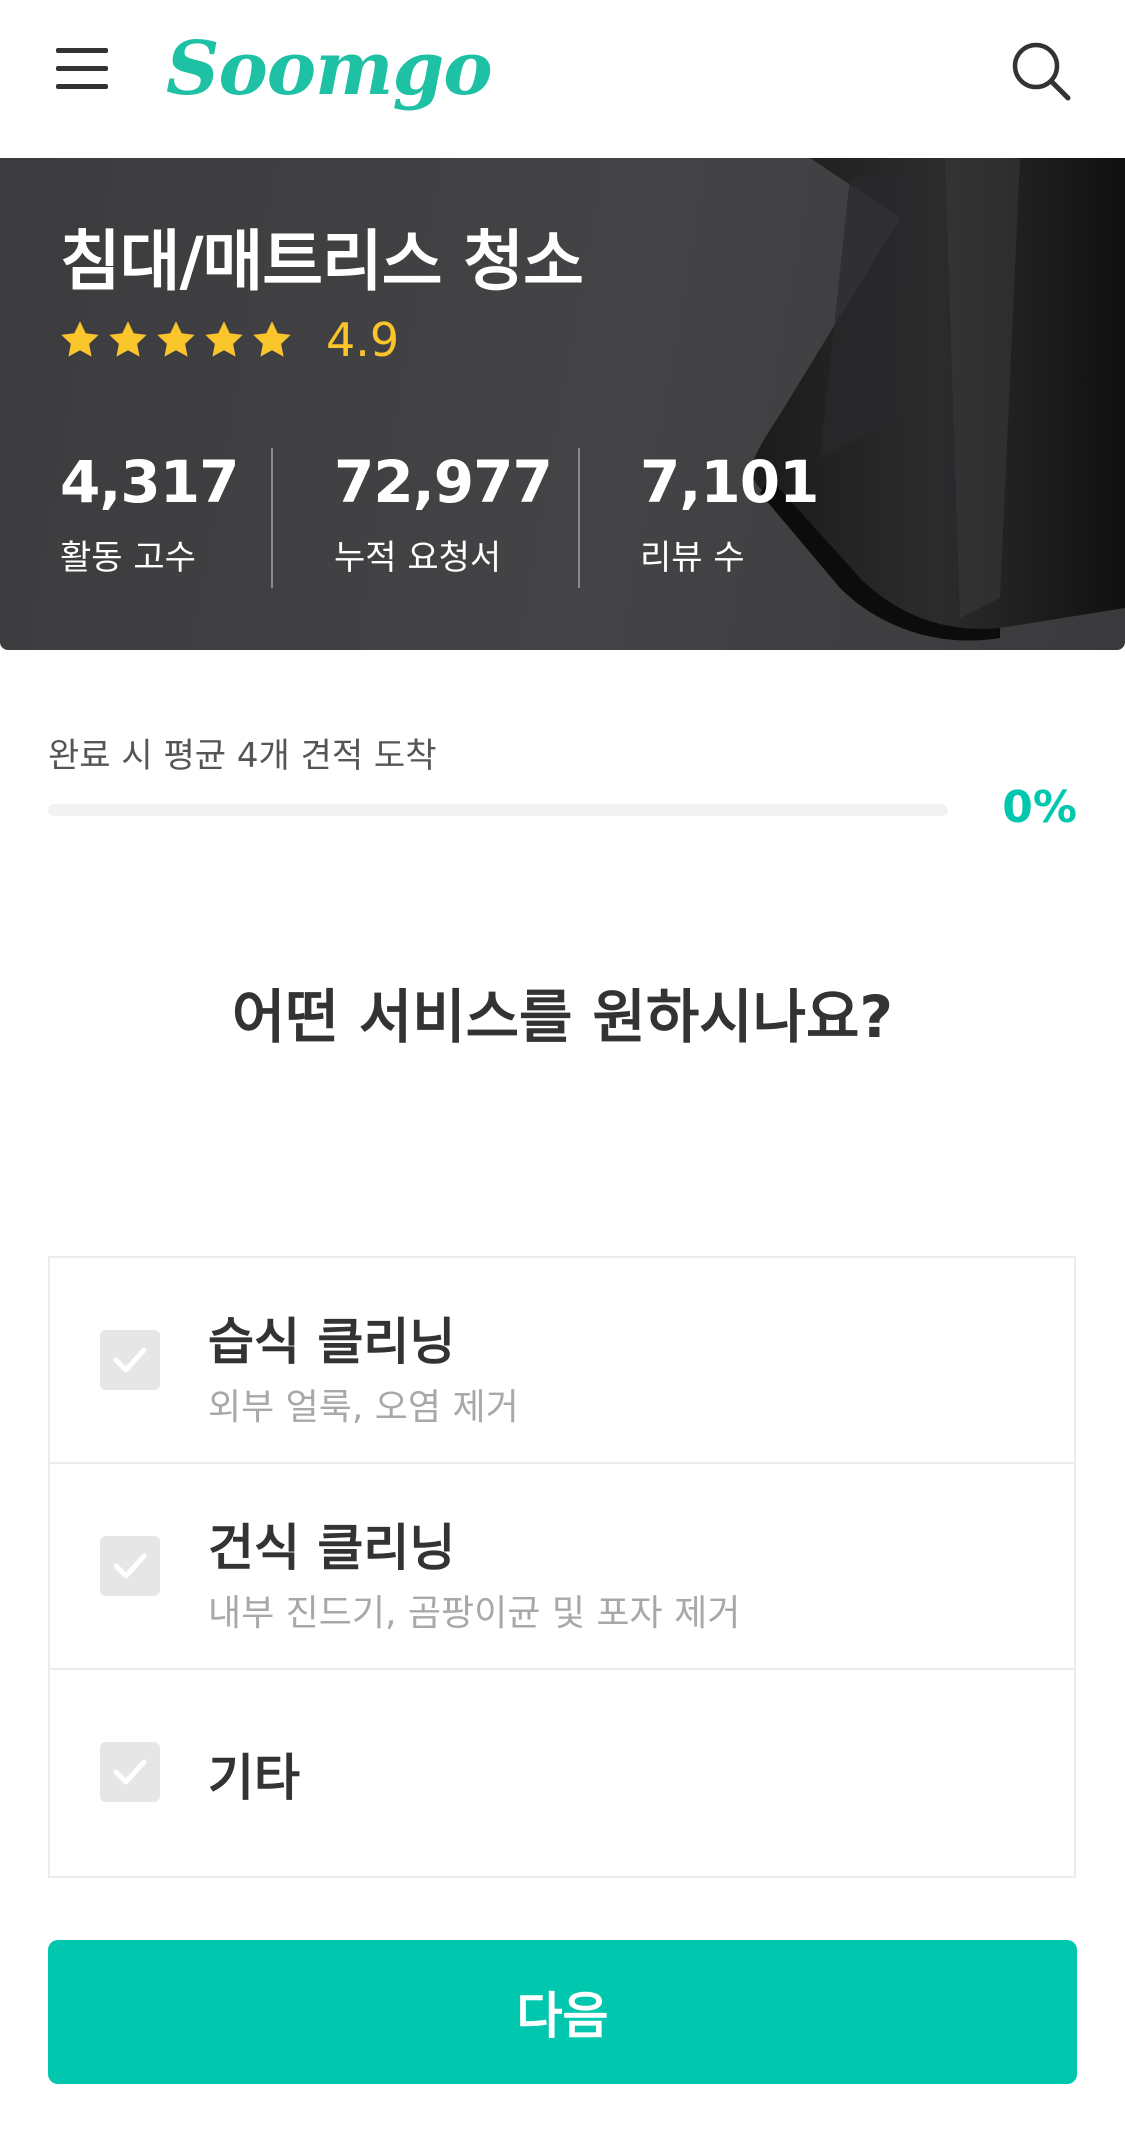 The height and width of the screenshot is (2155, 1125). I want to click on option-dry-cleaning: 건식 클리닝 내부 진드기, 곰팡이균 및 포자 제거, so click(562, 1567).